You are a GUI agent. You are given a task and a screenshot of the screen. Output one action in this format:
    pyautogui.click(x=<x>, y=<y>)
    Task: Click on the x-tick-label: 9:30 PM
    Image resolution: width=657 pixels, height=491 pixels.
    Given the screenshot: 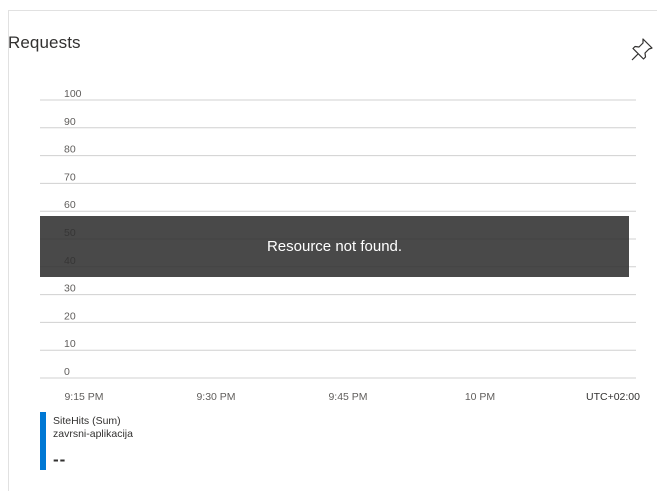 What is the action you would take?
    pyautogui.click(x=215, y=397)
    